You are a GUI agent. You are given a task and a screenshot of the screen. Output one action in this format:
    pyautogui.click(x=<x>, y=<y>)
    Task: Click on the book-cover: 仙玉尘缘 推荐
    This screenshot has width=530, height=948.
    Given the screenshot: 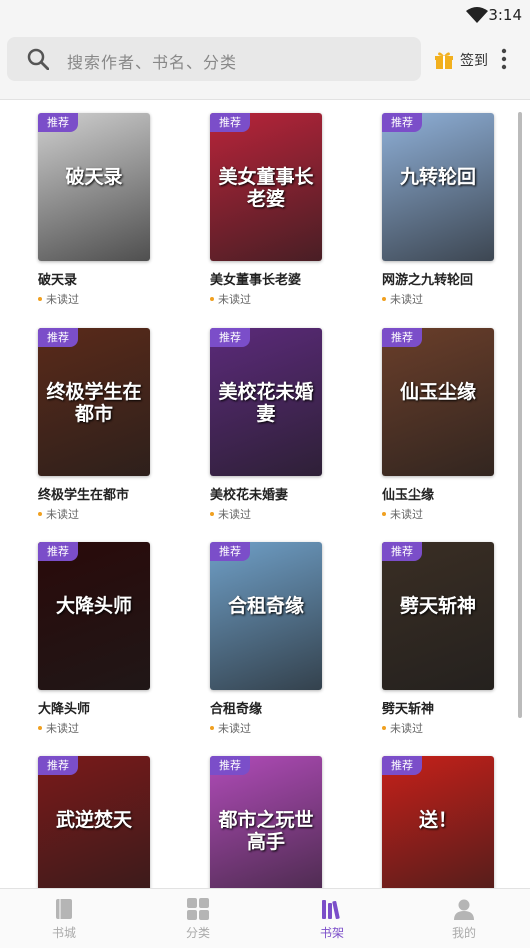 What is the action you would take?
    pyautogui.click(x=438, y=402)
    